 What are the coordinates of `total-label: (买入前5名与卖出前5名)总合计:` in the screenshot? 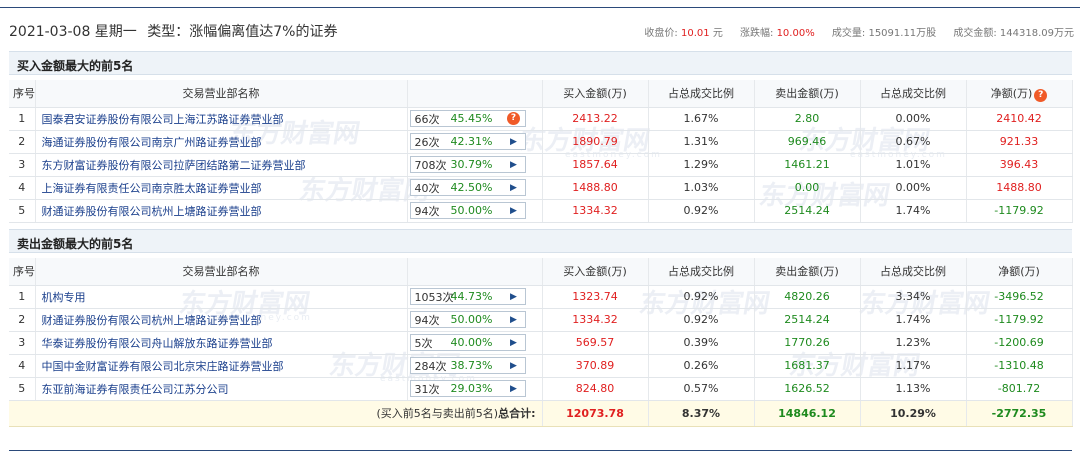 It's located at (276, 413).